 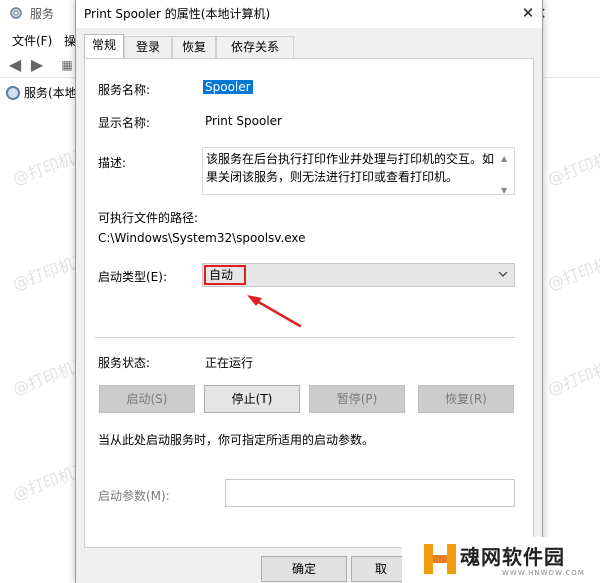 What do you see at coordinates (309, 14) in the screenshot?
I see `dialog-titlebar: Print Spooler 的属性(本地计算机) ✕` at bounding box center [309, 14].